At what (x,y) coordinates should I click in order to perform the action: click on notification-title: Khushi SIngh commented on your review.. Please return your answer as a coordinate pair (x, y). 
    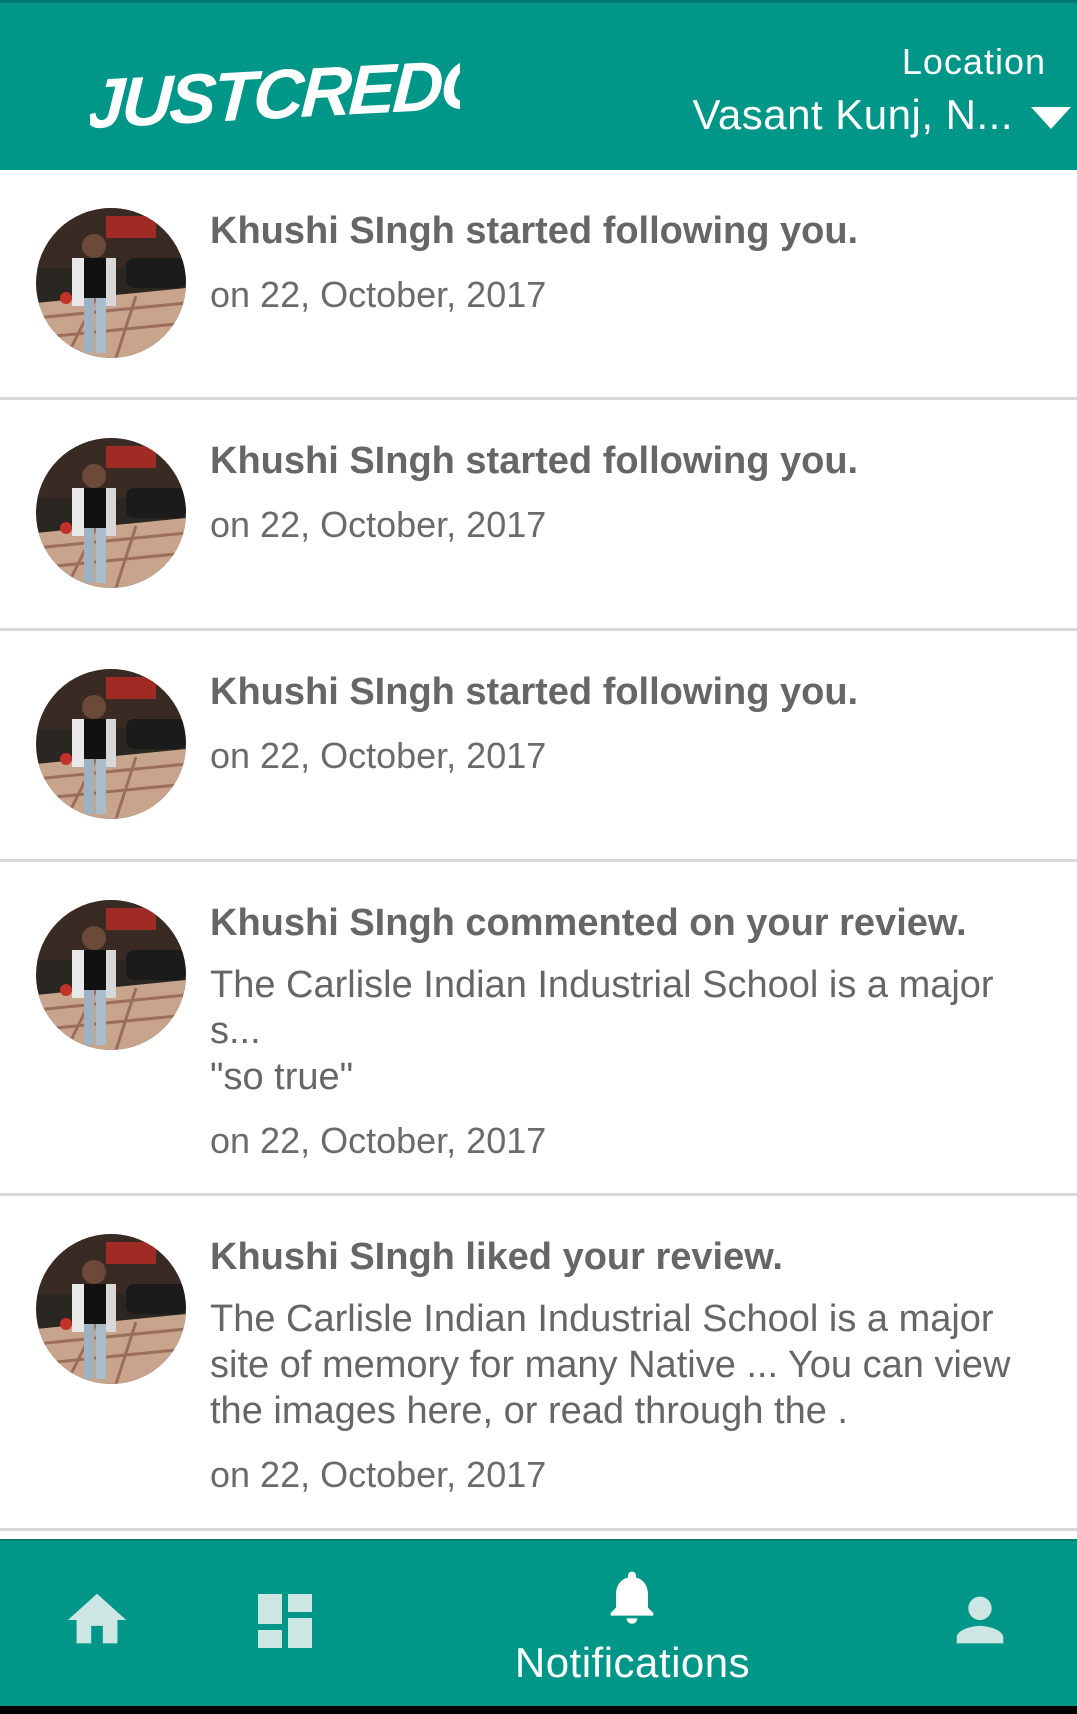
    Looking at the image, I should click on (588, 923).